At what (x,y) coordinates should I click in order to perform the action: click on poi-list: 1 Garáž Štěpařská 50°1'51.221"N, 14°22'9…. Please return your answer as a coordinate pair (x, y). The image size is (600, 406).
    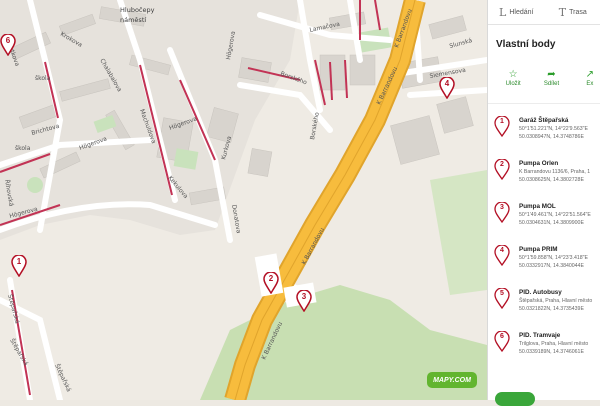
    Looking at the image, I should click on (544, 236).